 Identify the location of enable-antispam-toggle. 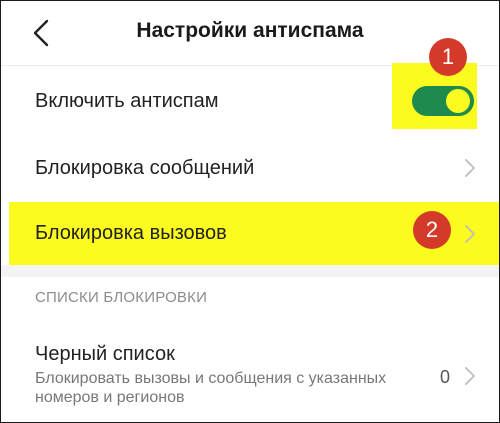
(443, 101).